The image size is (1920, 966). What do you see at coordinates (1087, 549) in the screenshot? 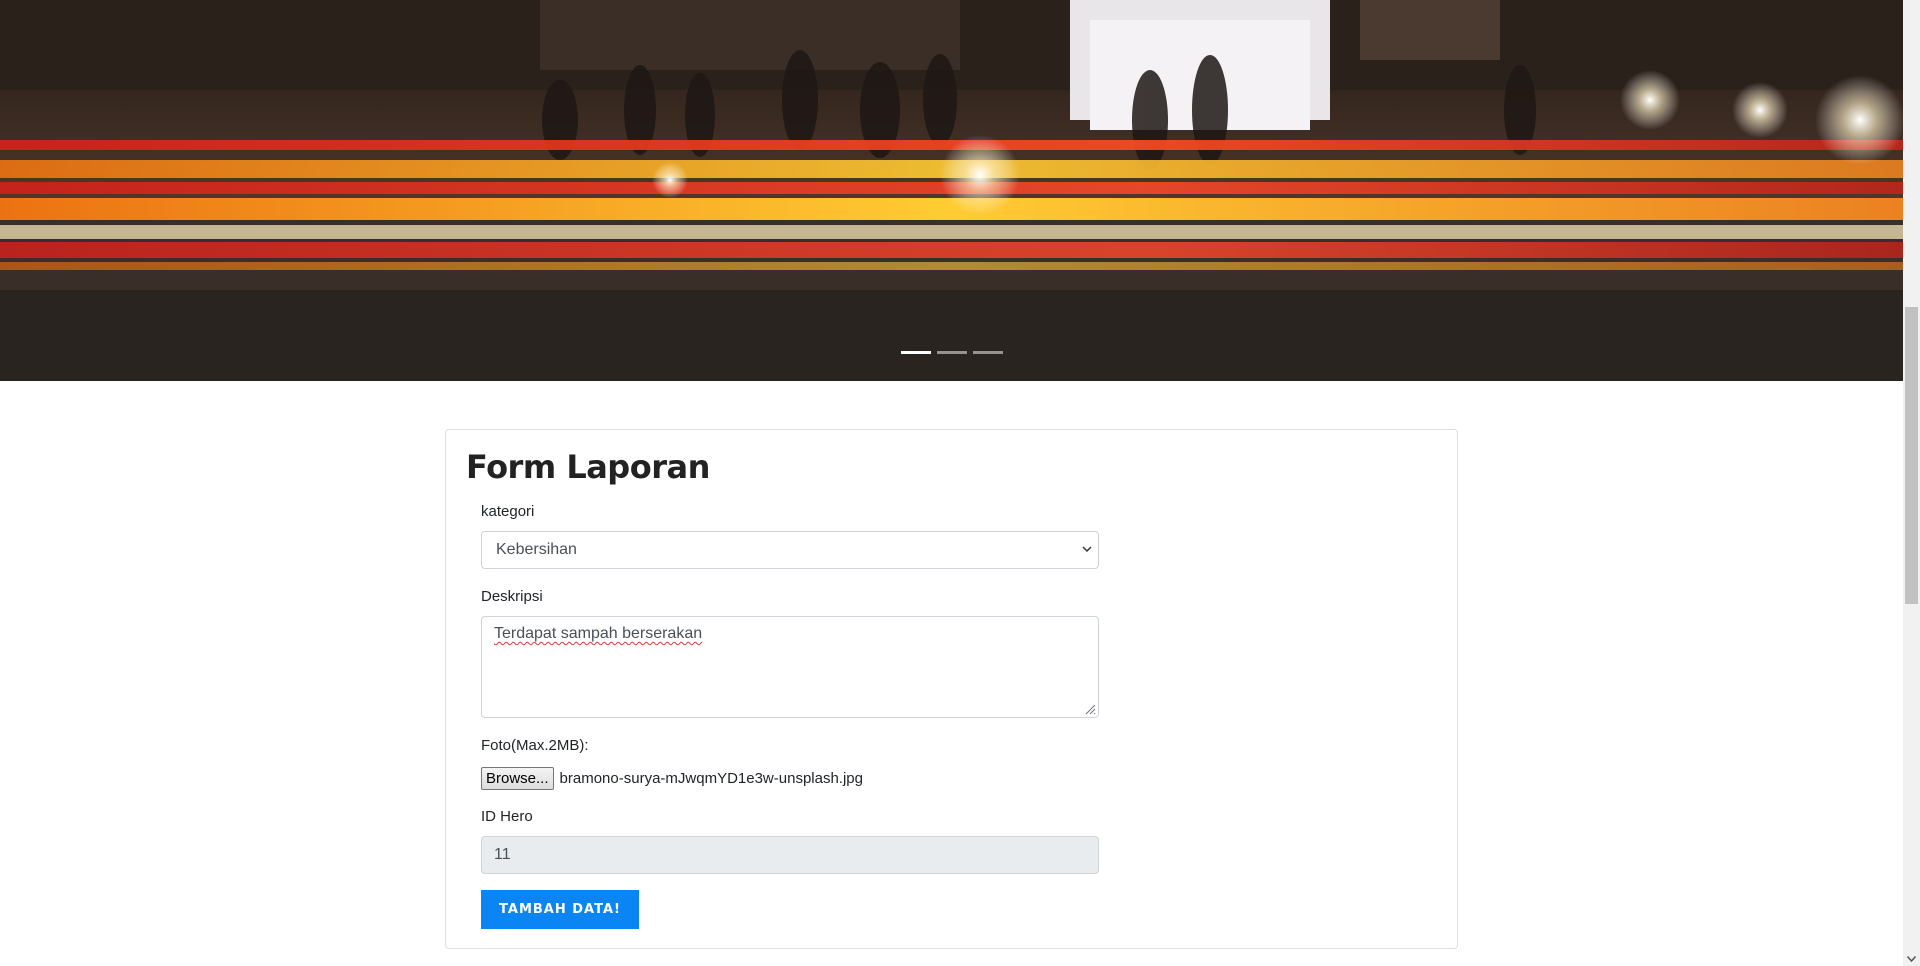
I see `chevron-down-icon` at bounding box center [1087, 549].